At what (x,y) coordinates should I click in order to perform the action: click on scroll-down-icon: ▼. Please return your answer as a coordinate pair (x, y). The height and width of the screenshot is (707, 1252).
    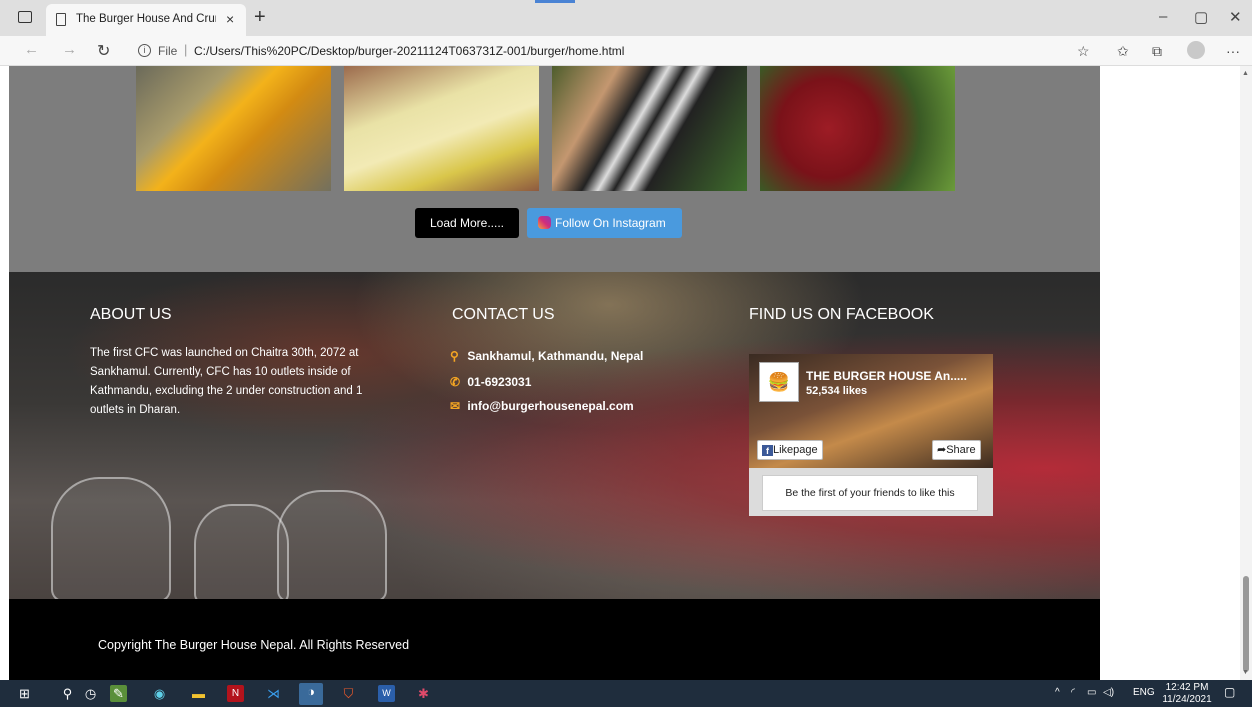
    Looking at the image, I should click on (1245, 672).